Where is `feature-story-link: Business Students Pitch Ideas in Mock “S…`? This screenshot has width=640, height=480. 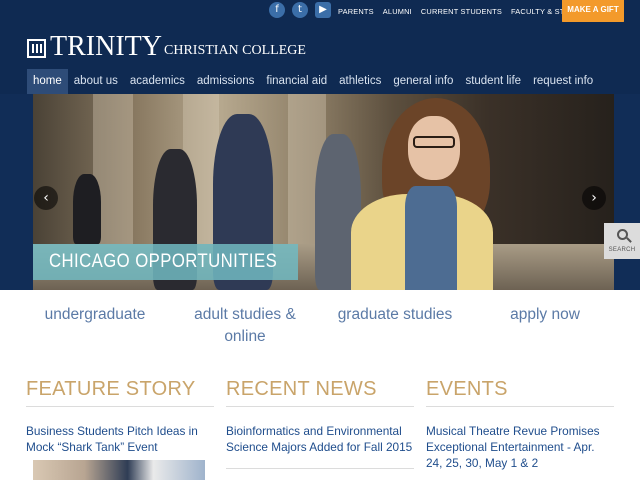 feature-story-link: Business Students Pitch Ideas in Mock “S… is located at coordinates (120, 439).